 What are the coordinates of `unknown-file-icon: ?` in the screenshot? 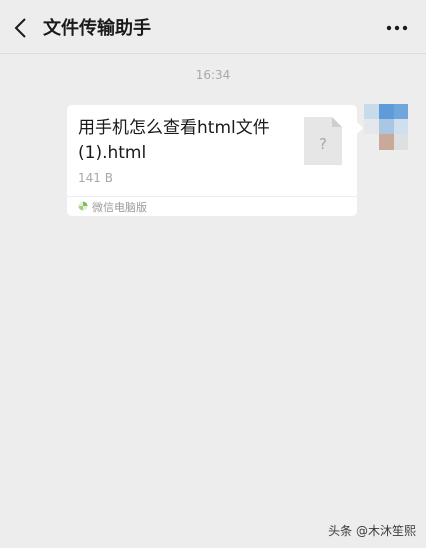 It's located at (323, 141).